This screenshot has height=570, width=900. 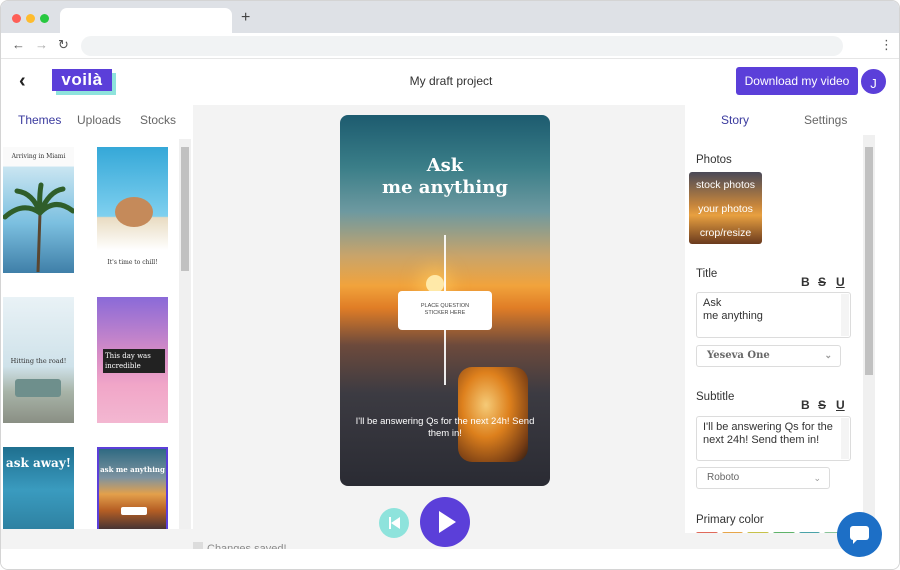 What do you see at coordinates (22, 81) in the screenshot?
I see `back-icon: ‹` at bounding box center [22, 81].